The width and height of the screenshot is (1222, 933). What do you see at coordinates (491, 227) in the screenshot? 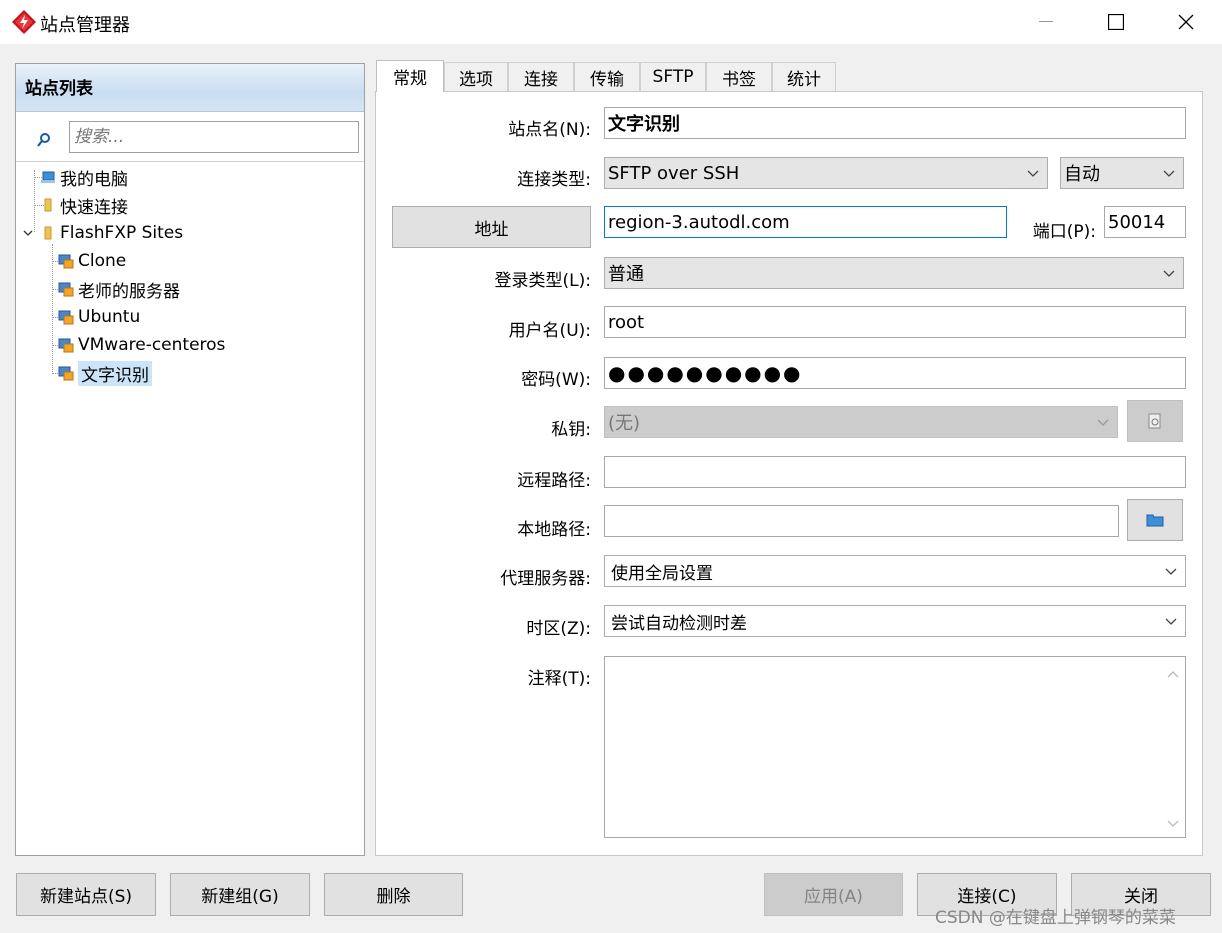
I see `address-button: 地址` at bounding box center [491, 227].